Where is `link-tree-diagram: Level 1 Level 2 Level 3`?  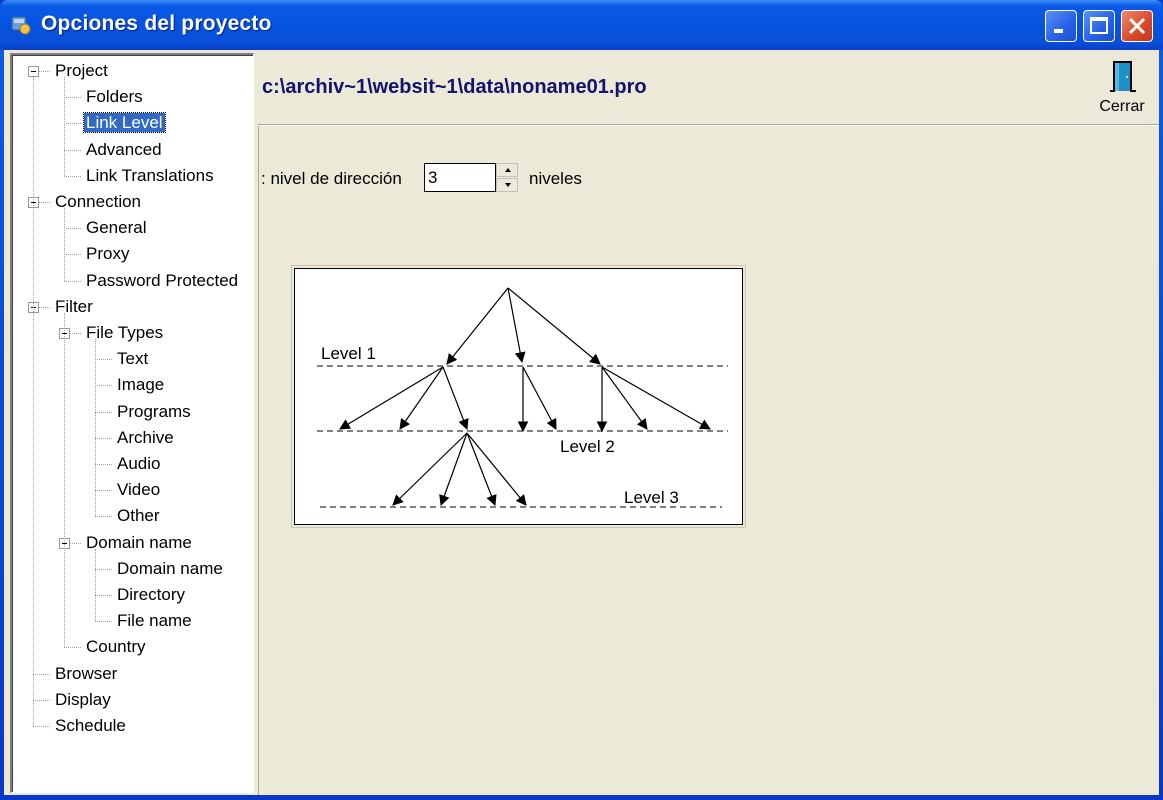 link-tree-diagram: Level 1 Level 2 Level 3 is located at coordinates (522, 397).